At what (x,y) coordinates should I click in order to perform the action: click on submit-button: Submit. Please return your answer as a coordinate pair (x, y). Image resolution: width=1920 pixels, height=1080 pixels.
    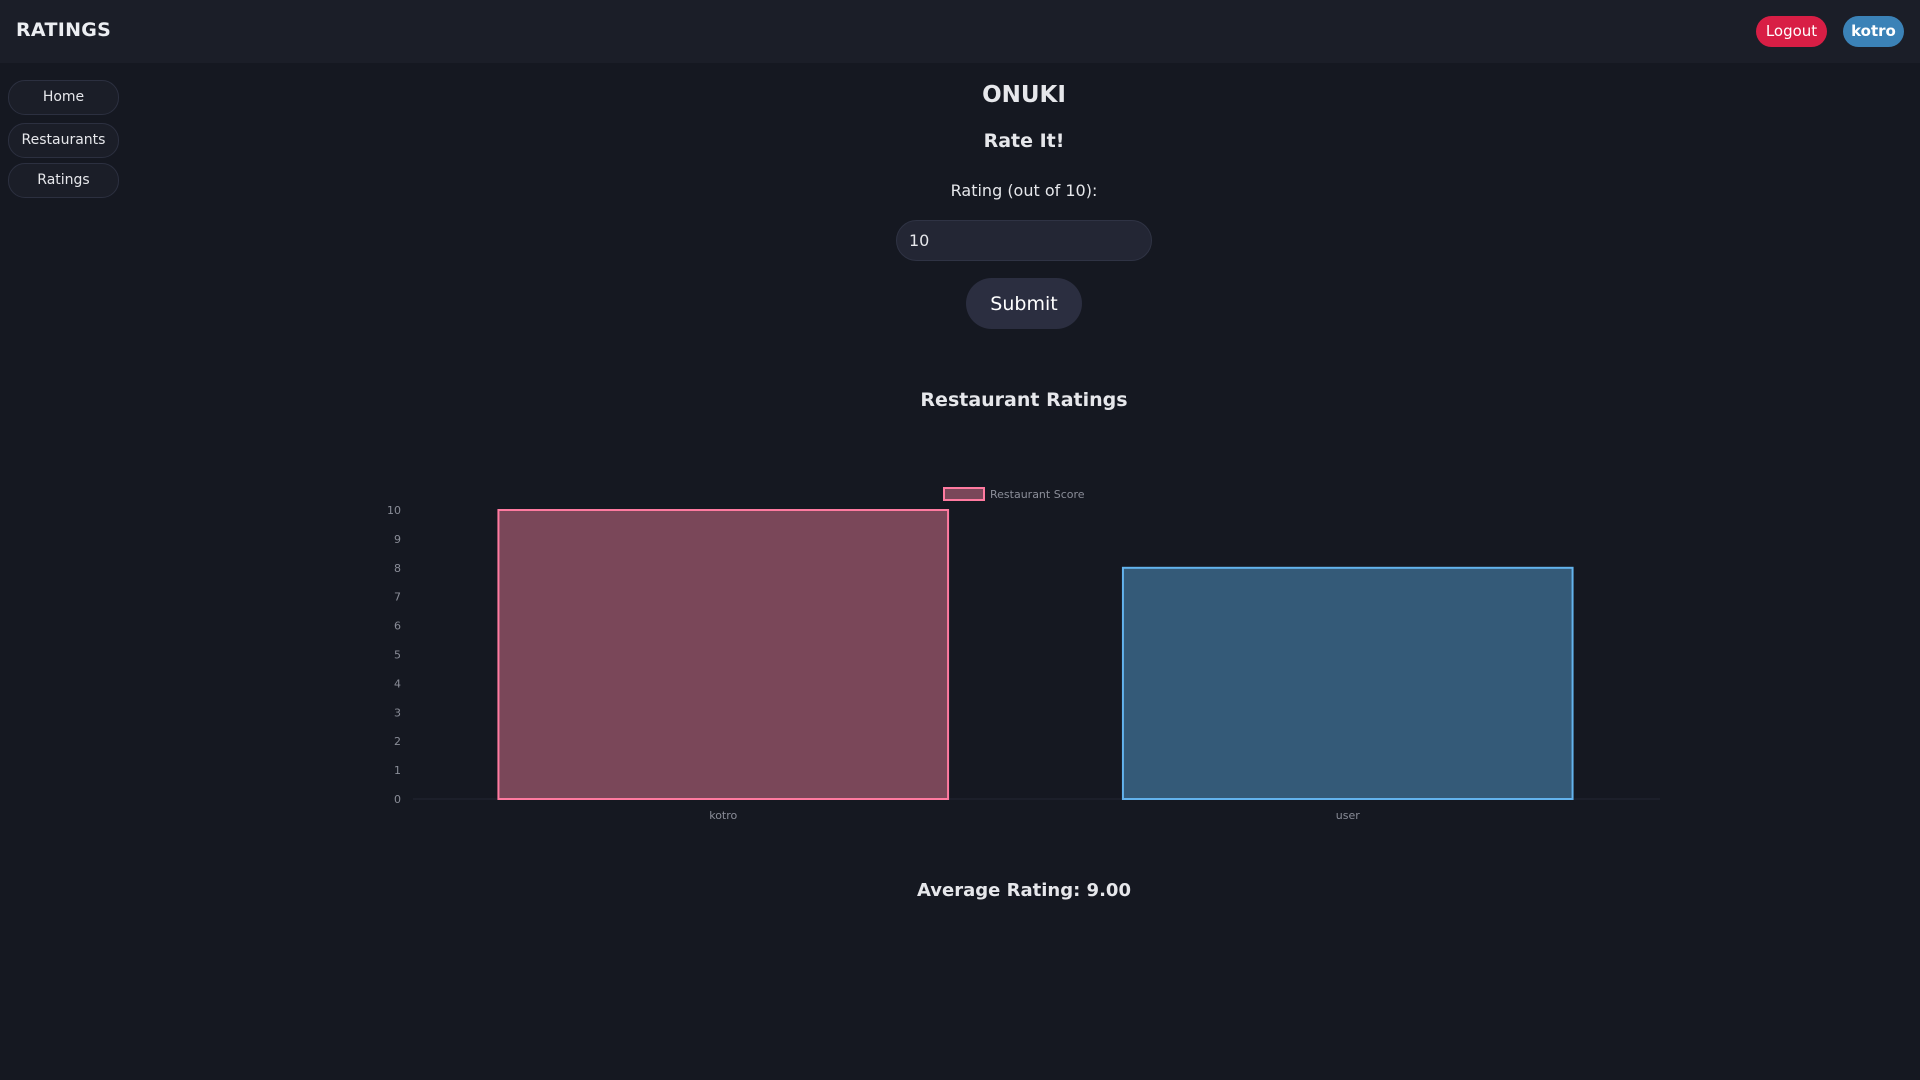
    Looking at the image, I should click on (1024, 303).